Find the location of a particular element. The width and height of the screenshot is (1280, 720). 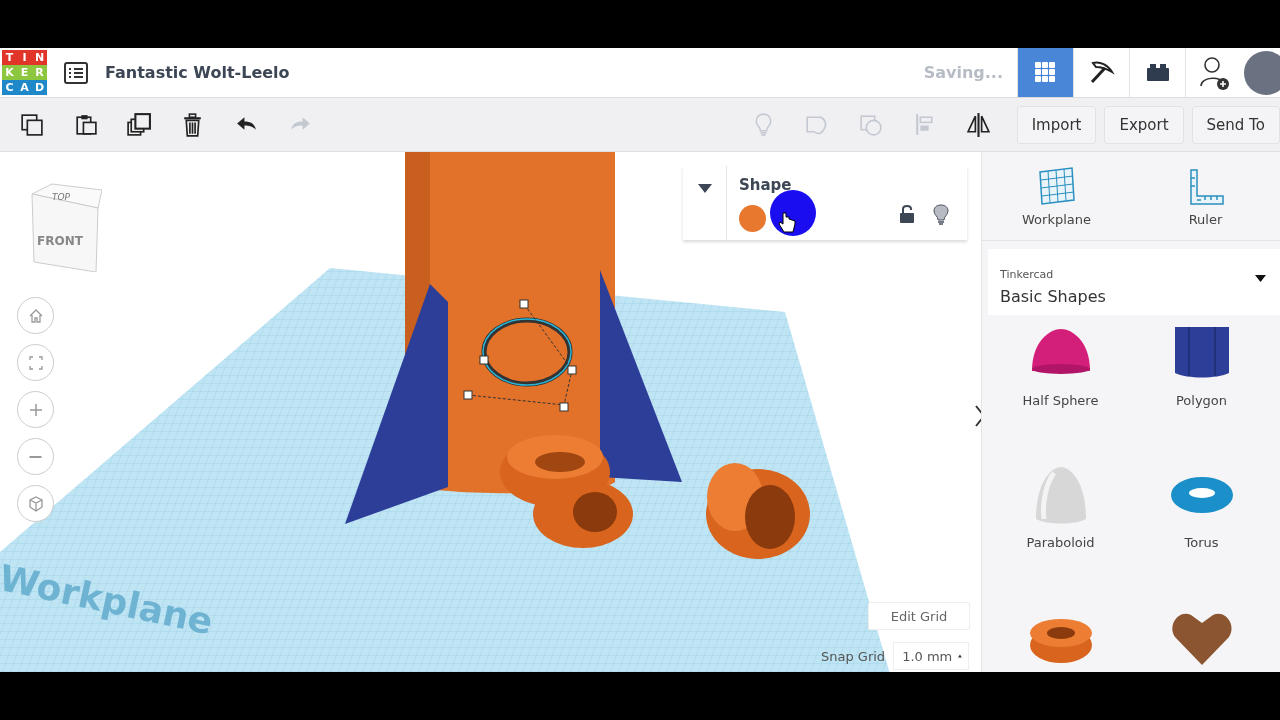

snap-grid-select: 1.0 mm is located at coordinates (931, 656).